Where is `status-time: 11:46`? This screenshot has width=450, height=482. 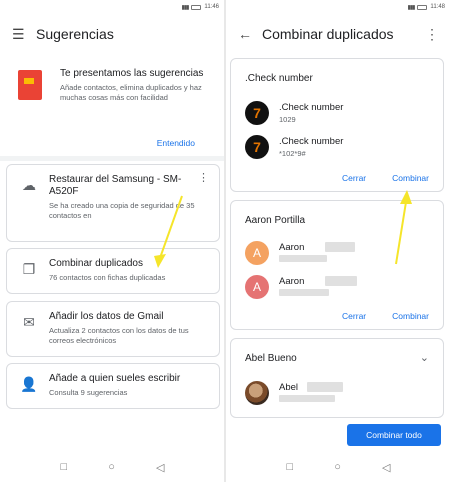 status-time: 11:46 is located at coordinates (211, 7).